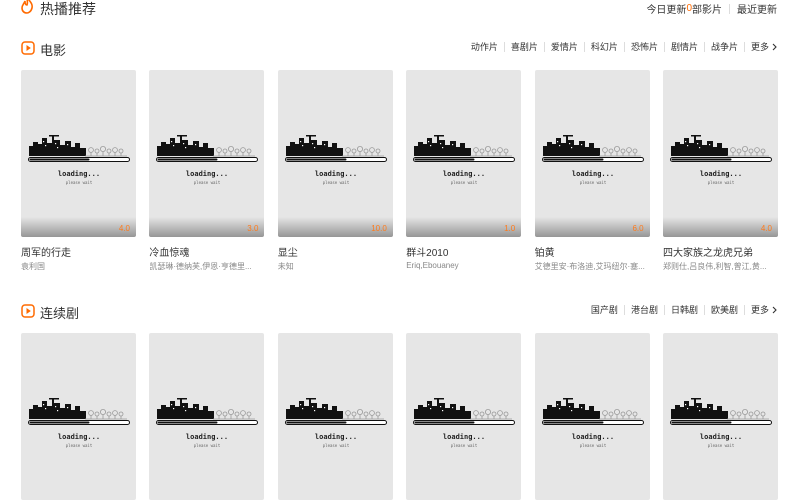 The width and height of the screenshot is (799, 500). Describe the element at coordinates (666, 10) in the screenshot. I see `update-prefix: 今日更新` at that location.